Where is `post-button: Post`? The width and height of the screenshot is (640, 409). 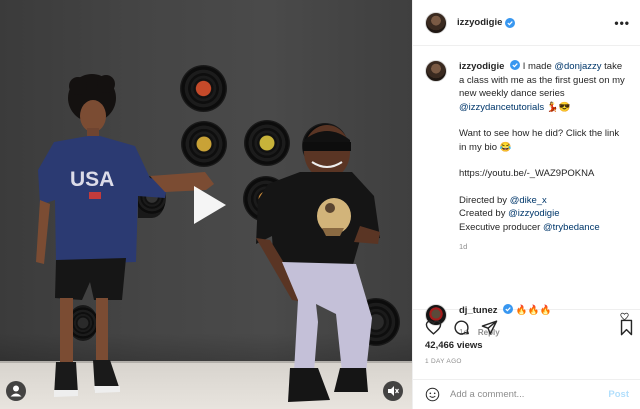 post-button: Post is located at coordinates (618, 394).